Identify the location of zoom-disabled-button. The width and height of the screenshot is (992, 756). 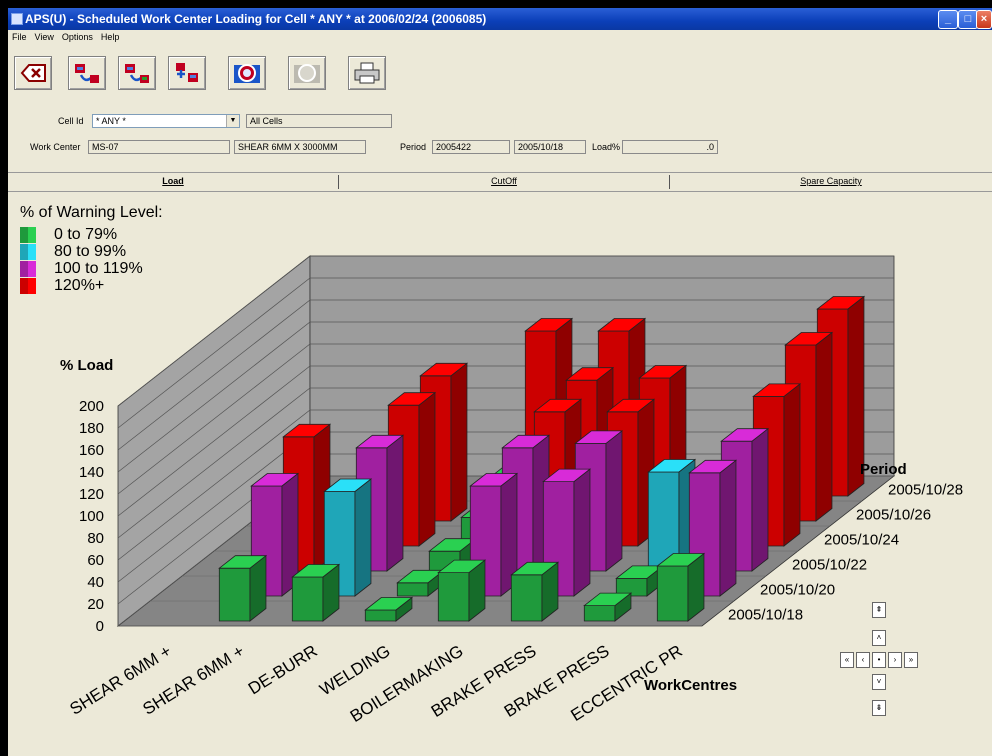
(307, 73).